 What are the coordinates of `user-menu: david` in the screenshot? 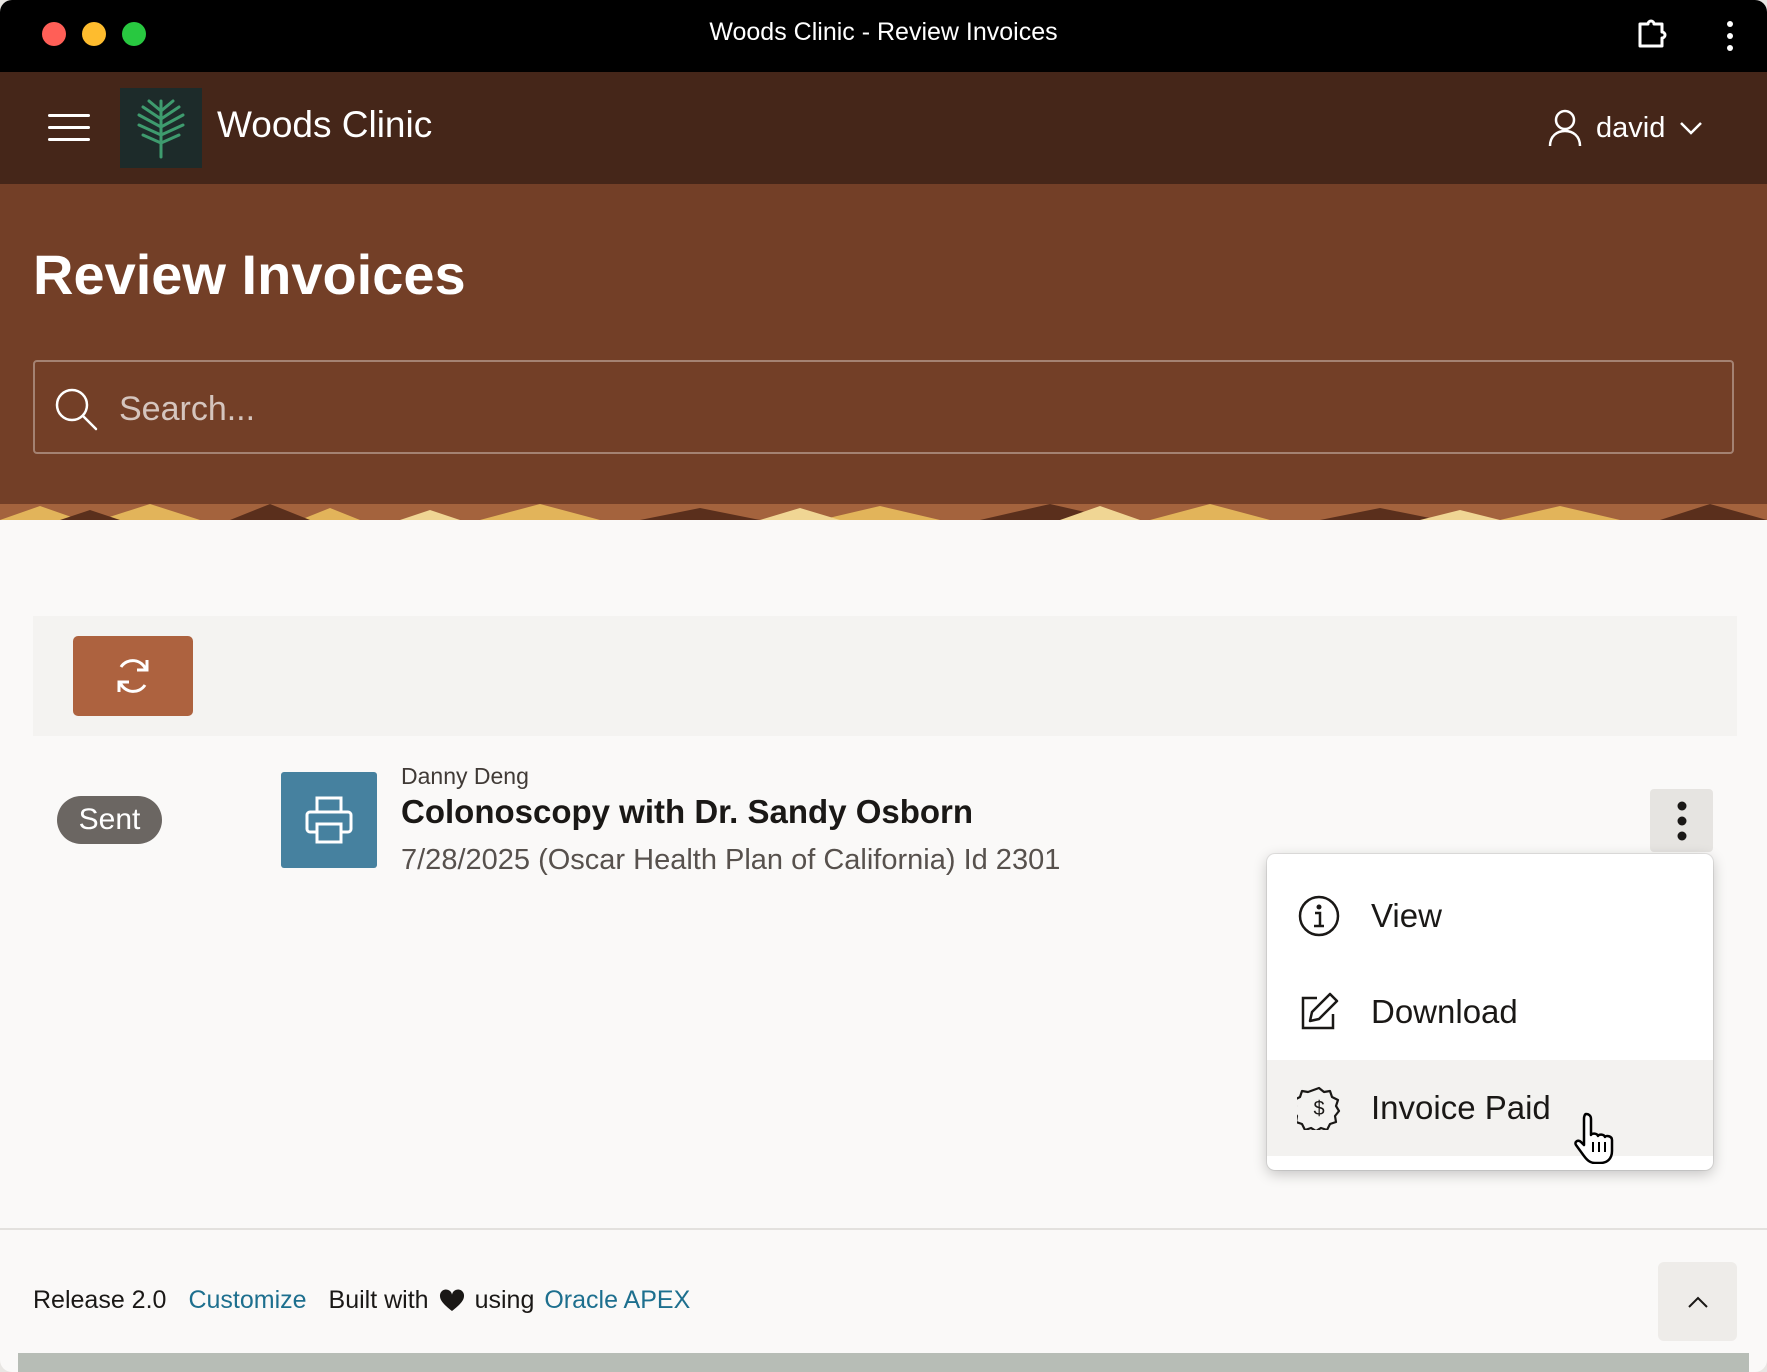 It's located at (1625, 128).